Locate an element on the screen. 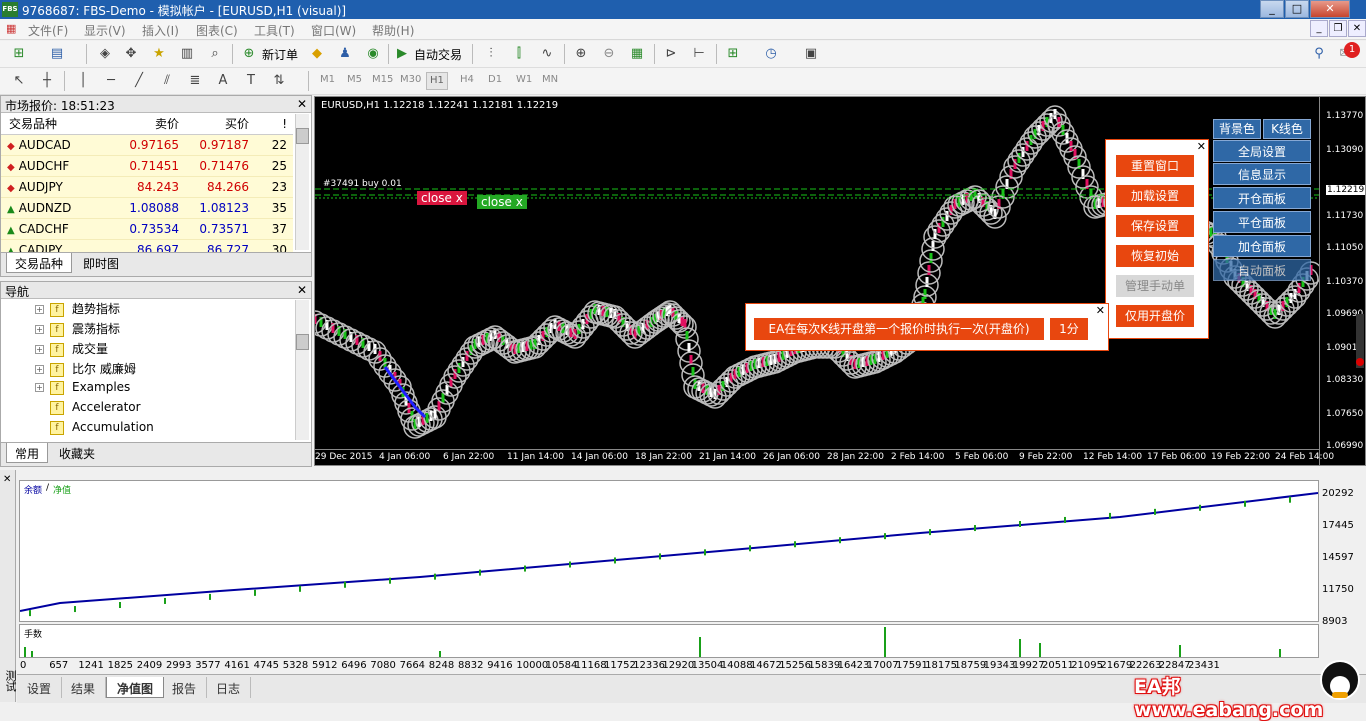 The image size is (1366, 721). auto-panel-button: 自动面板 is located at coordinates (1262, 270).